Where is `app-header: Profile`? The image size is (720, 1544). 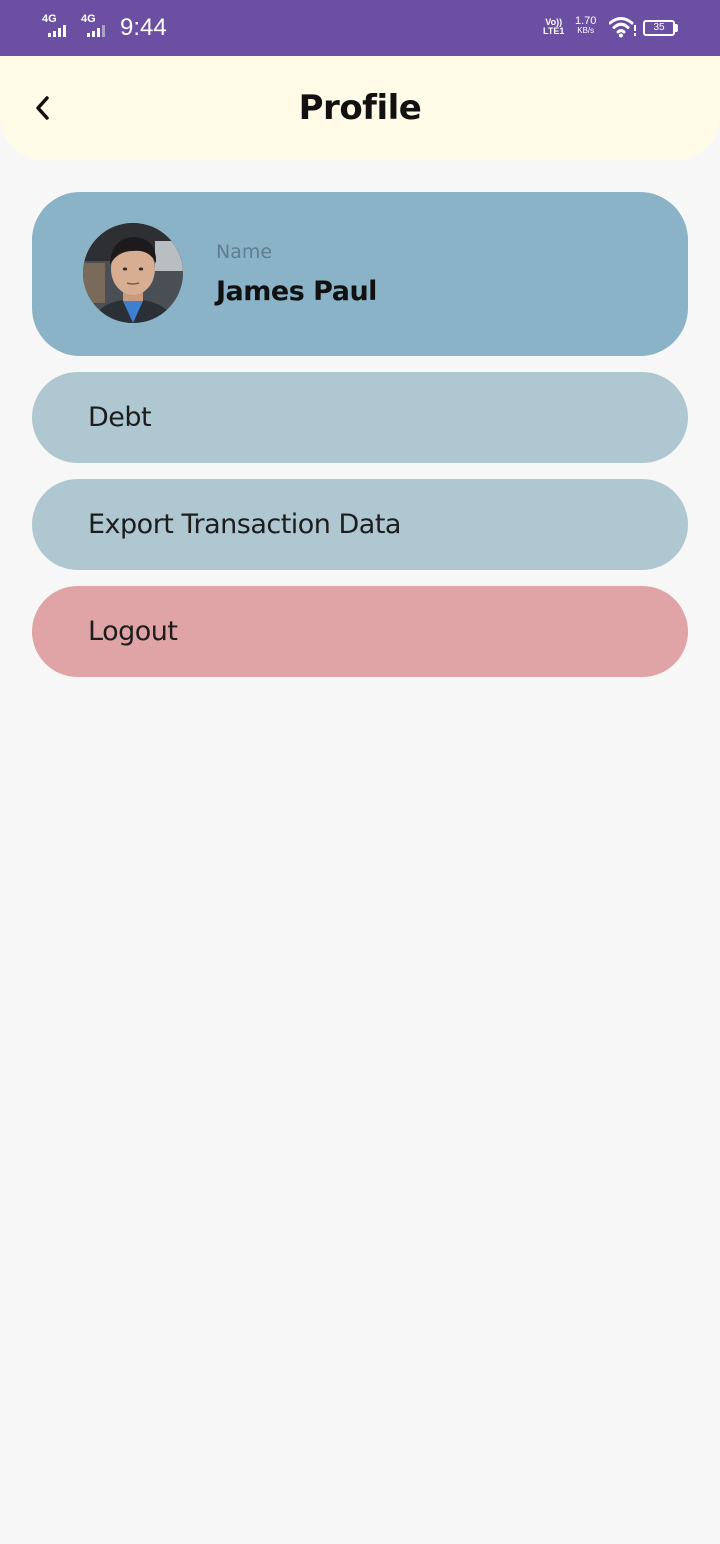 app-header: Profile is located at coordinates (360, 108).